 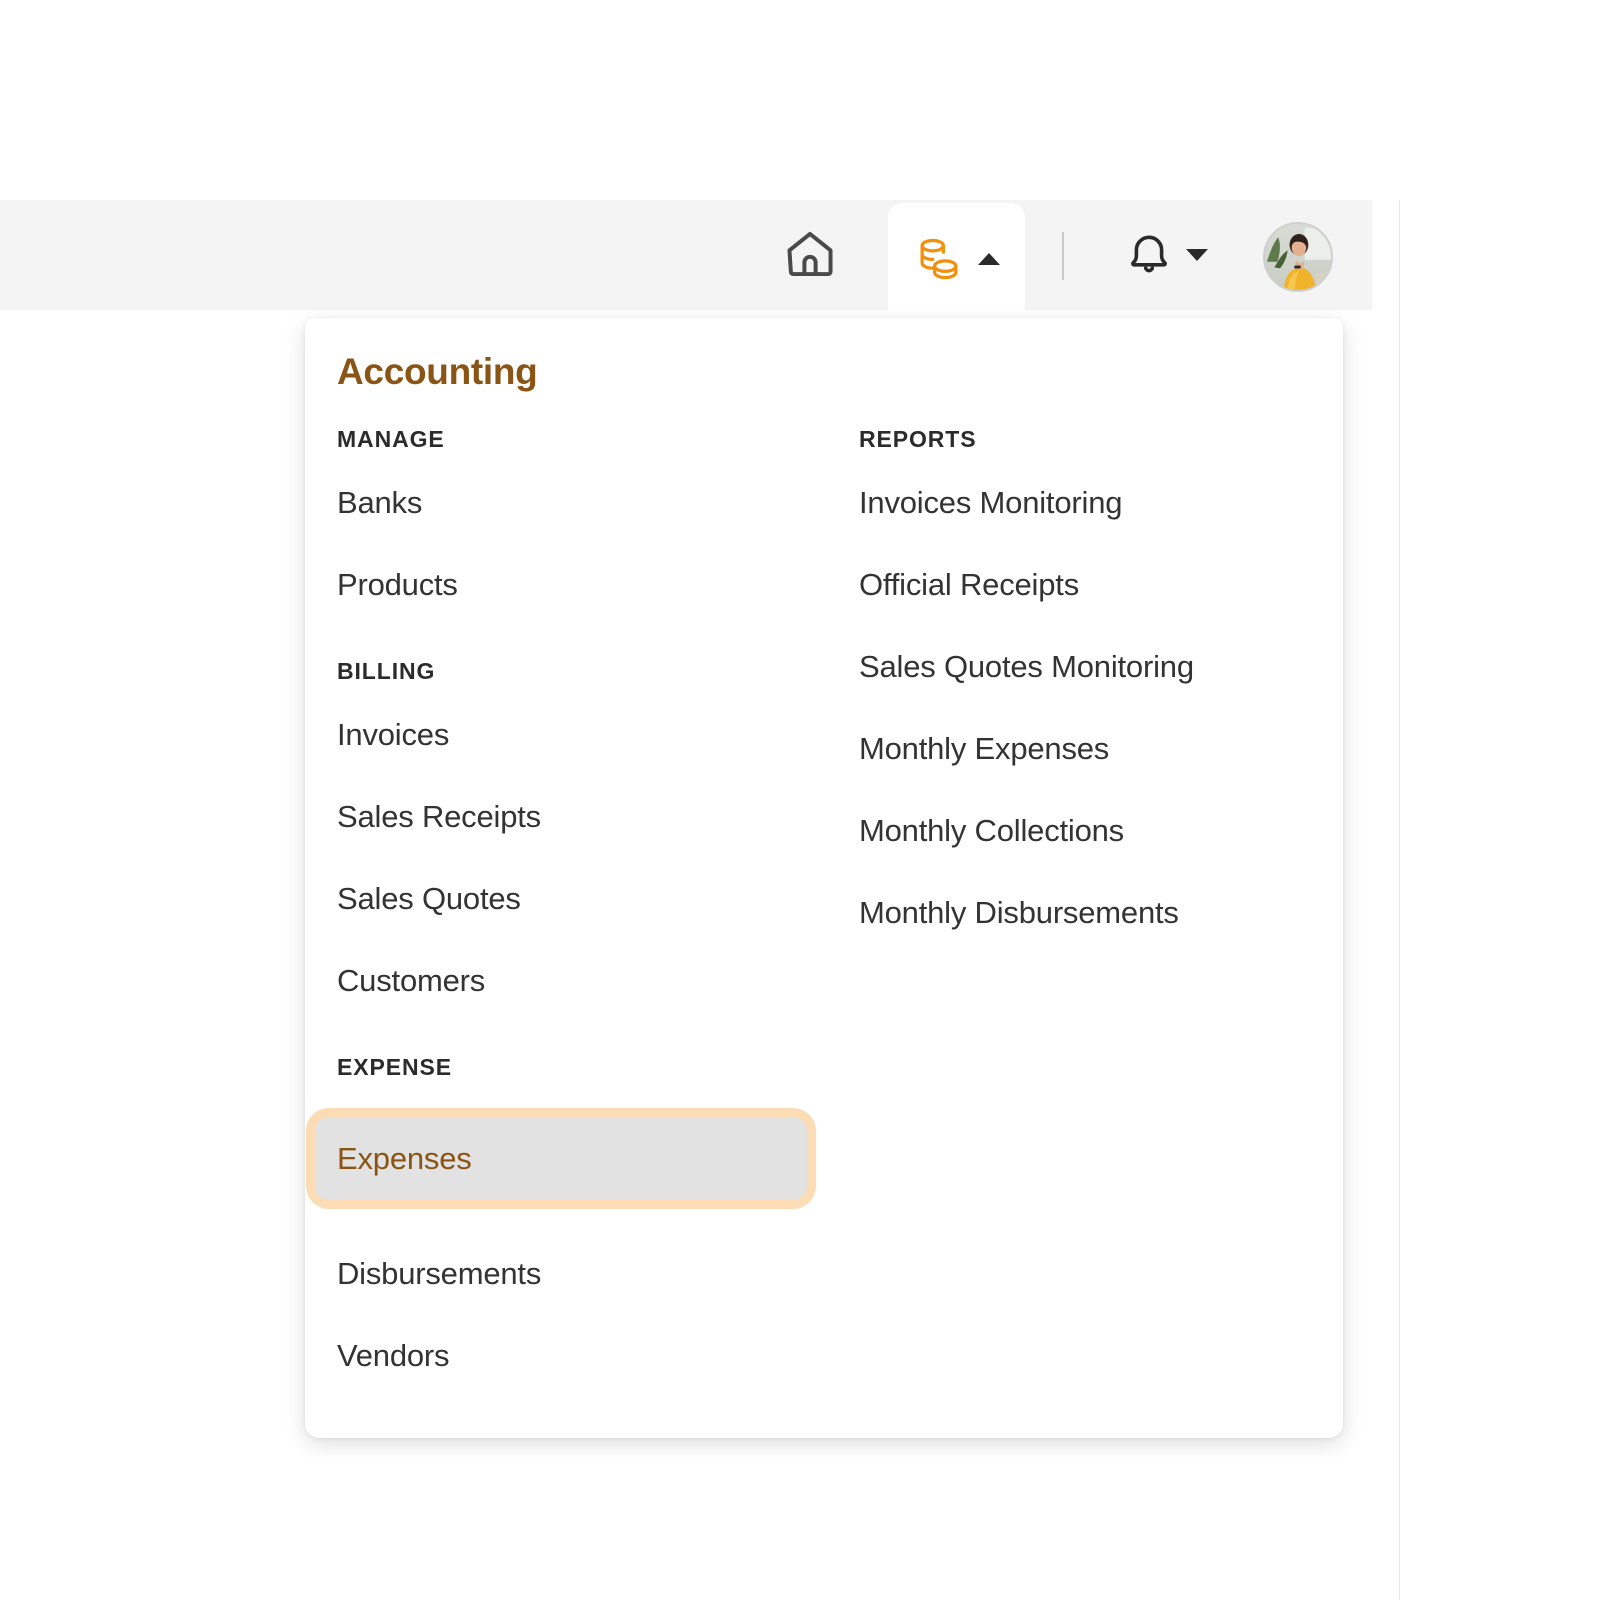 What do you see at coordinates (1096, 748) in the screenshot?
I see `menu-item-monthly-expenses: Monthly Expenses` at bounding box center [1096, 748].